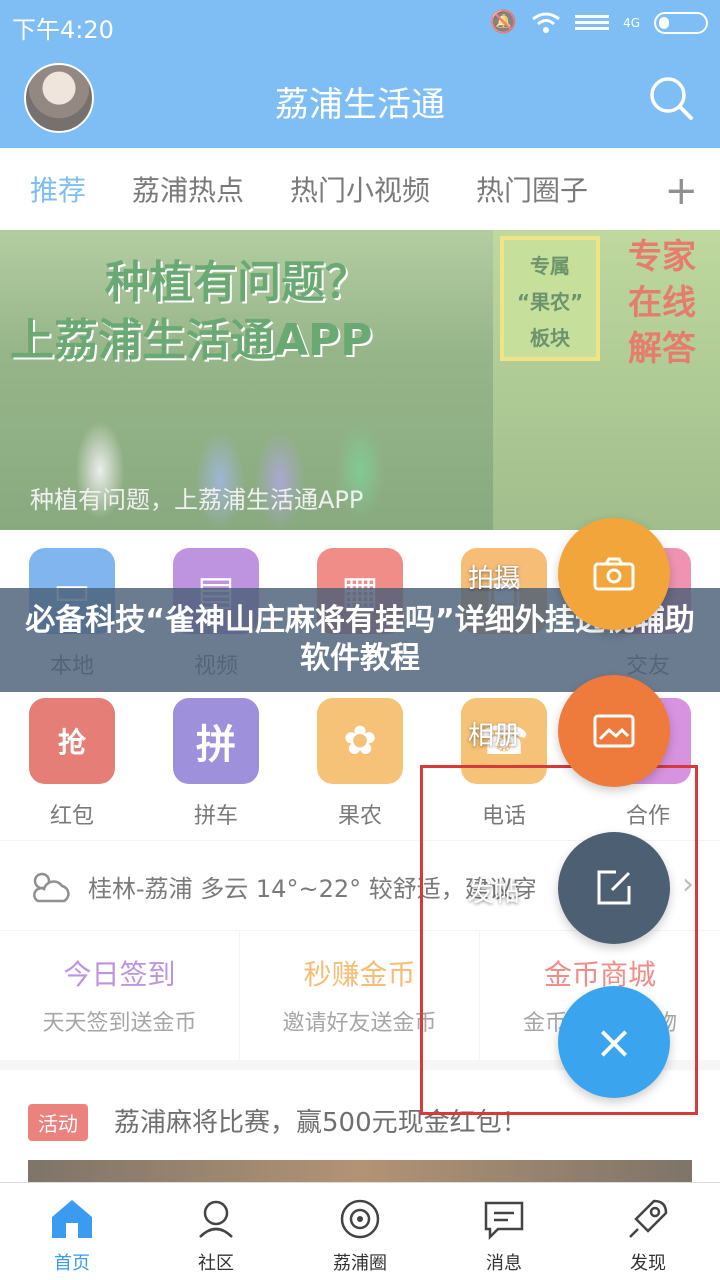  I want to click on home-icon, so click(72, 1219).